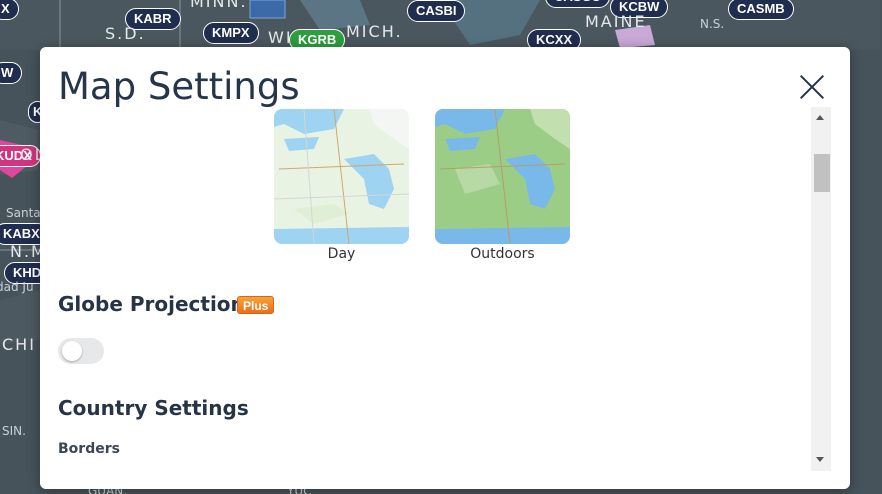 The width and height of the screenshot is (882, 494). Describe the element at coordinates (821, 289) in the screenshot. I see `modal-scrollbar` at that location.